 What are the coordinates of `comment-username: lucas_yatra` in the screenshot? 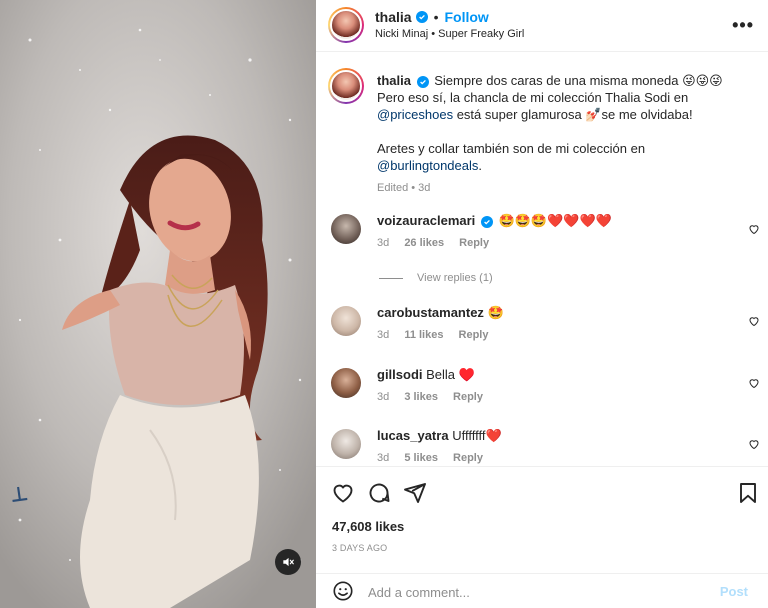 It's located at (413, 435).